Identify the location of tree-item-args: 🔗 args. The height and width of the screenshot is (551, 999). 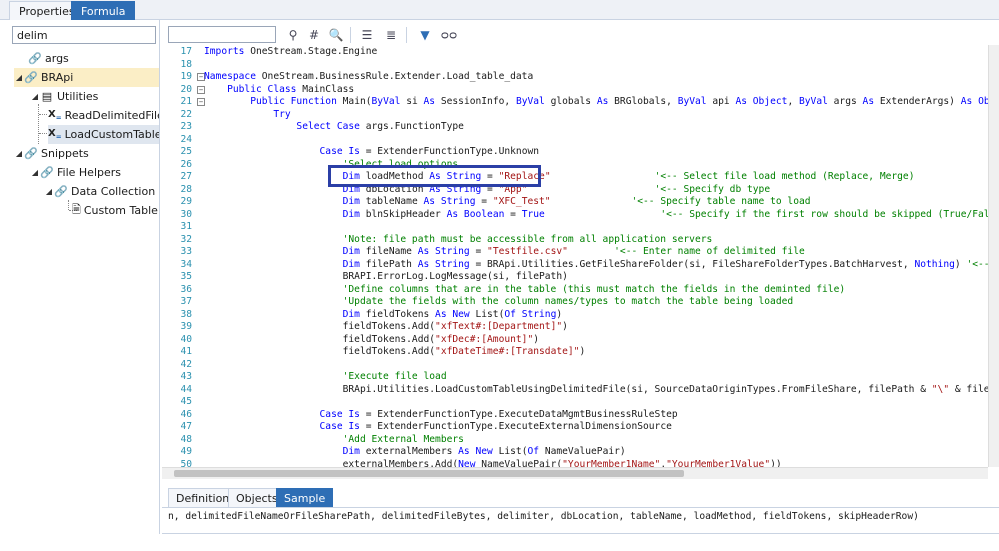
(88, 58).